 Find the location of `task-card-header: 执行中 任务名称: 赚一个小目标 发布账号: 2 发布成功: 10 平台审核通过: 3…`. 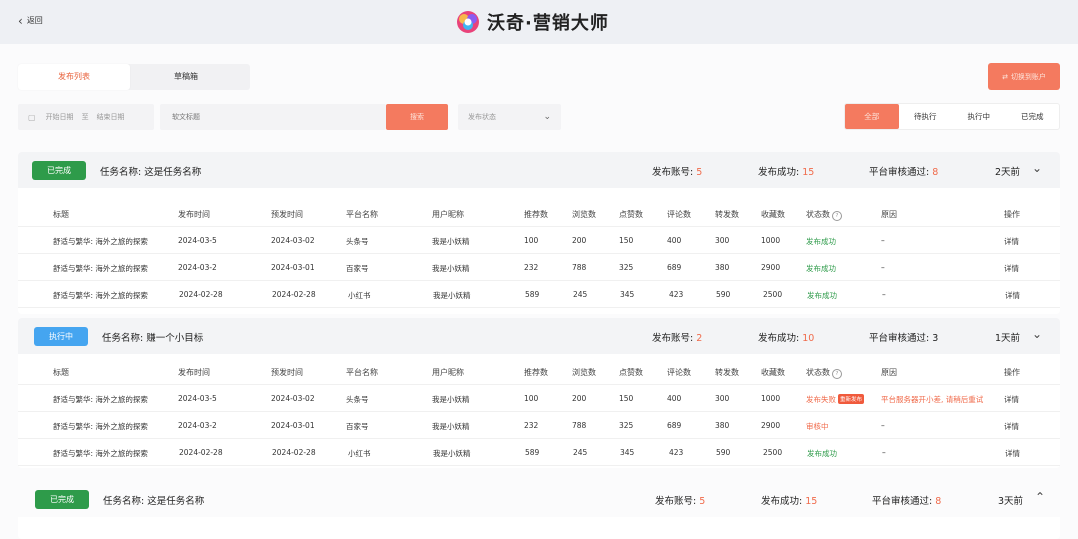

task-card-header: 执行中 任务名称: 赚一个小目标 发布账号: 2 发布成功: 10 平台审核通过: 3… is located at coordinates (539, 336).